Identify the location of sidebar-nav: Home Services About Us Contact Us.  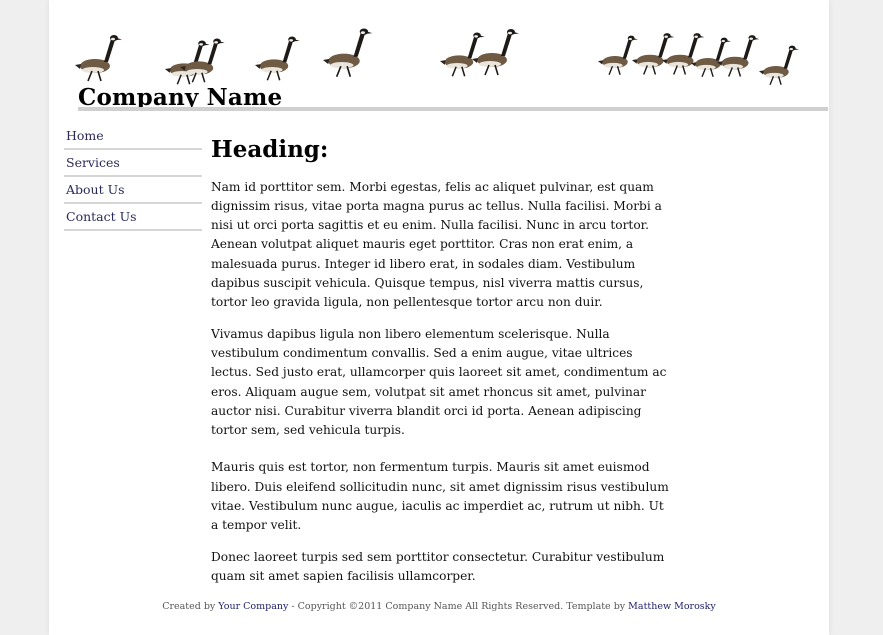
(133, 177).